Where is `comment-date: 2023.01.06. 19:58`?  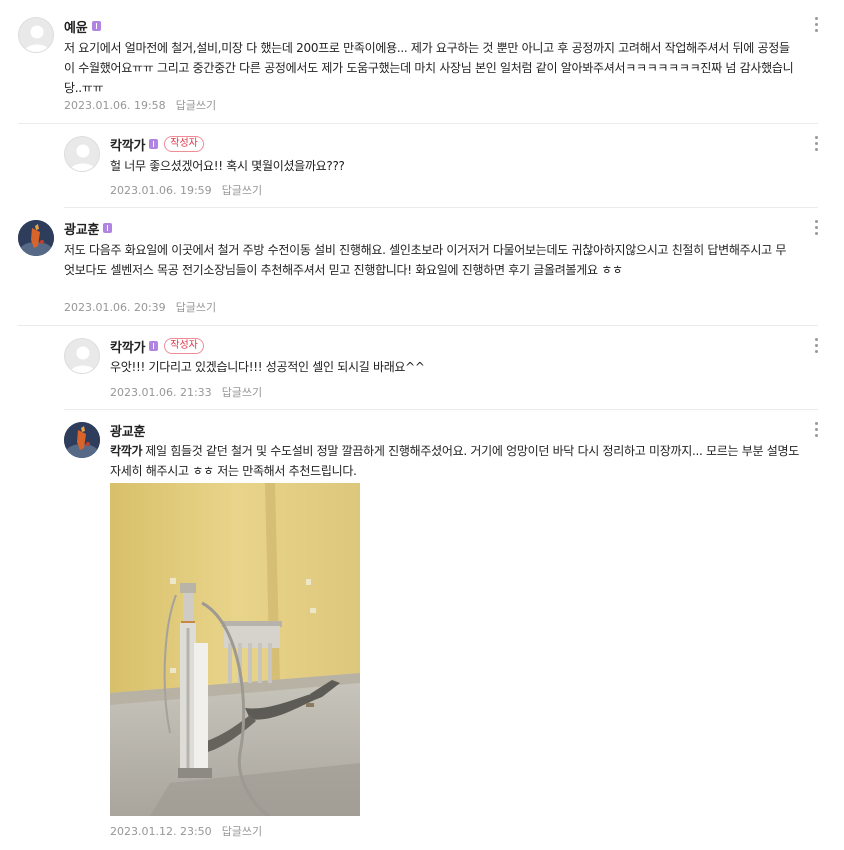 comment-date: 2023.01.06. 19:58 is located at coordinates (115, 105).